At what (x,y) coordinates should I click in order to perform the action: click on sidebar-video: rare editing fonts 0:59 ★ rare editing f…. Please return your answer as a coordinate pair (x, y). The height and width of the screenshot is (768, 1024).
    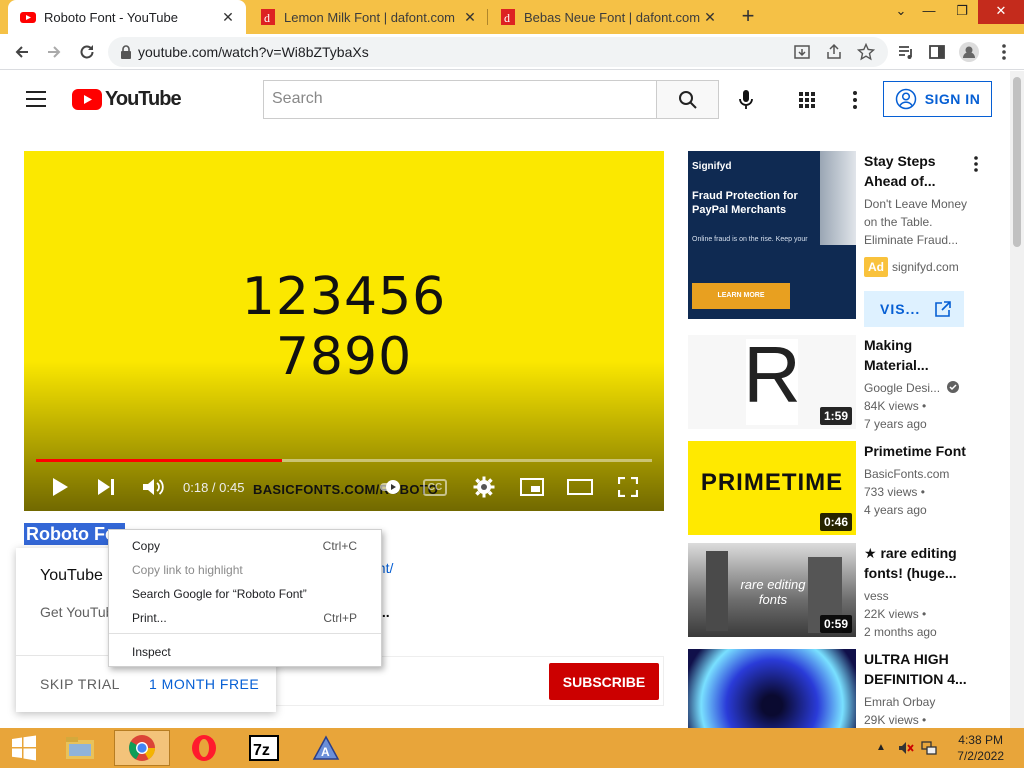
    Looking at the image, I should click on (838, 593).